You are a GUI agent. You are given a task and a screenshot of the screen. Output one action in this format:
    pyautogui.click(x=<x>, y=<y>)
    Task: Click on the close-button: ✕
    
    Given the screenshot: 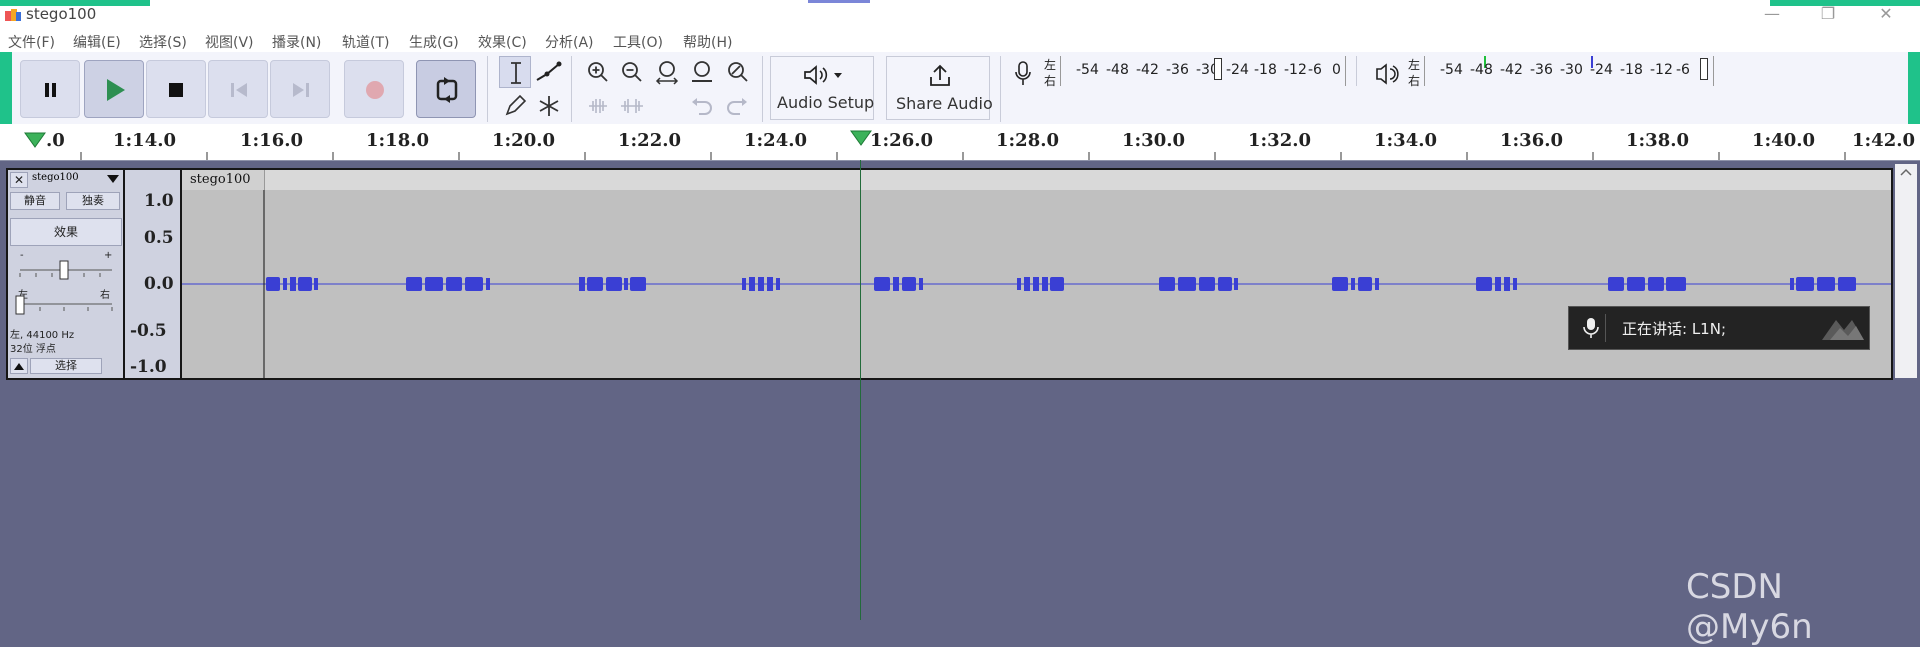 What is the action you would take?
    pyautogui.click(x=1886, y=14)
    